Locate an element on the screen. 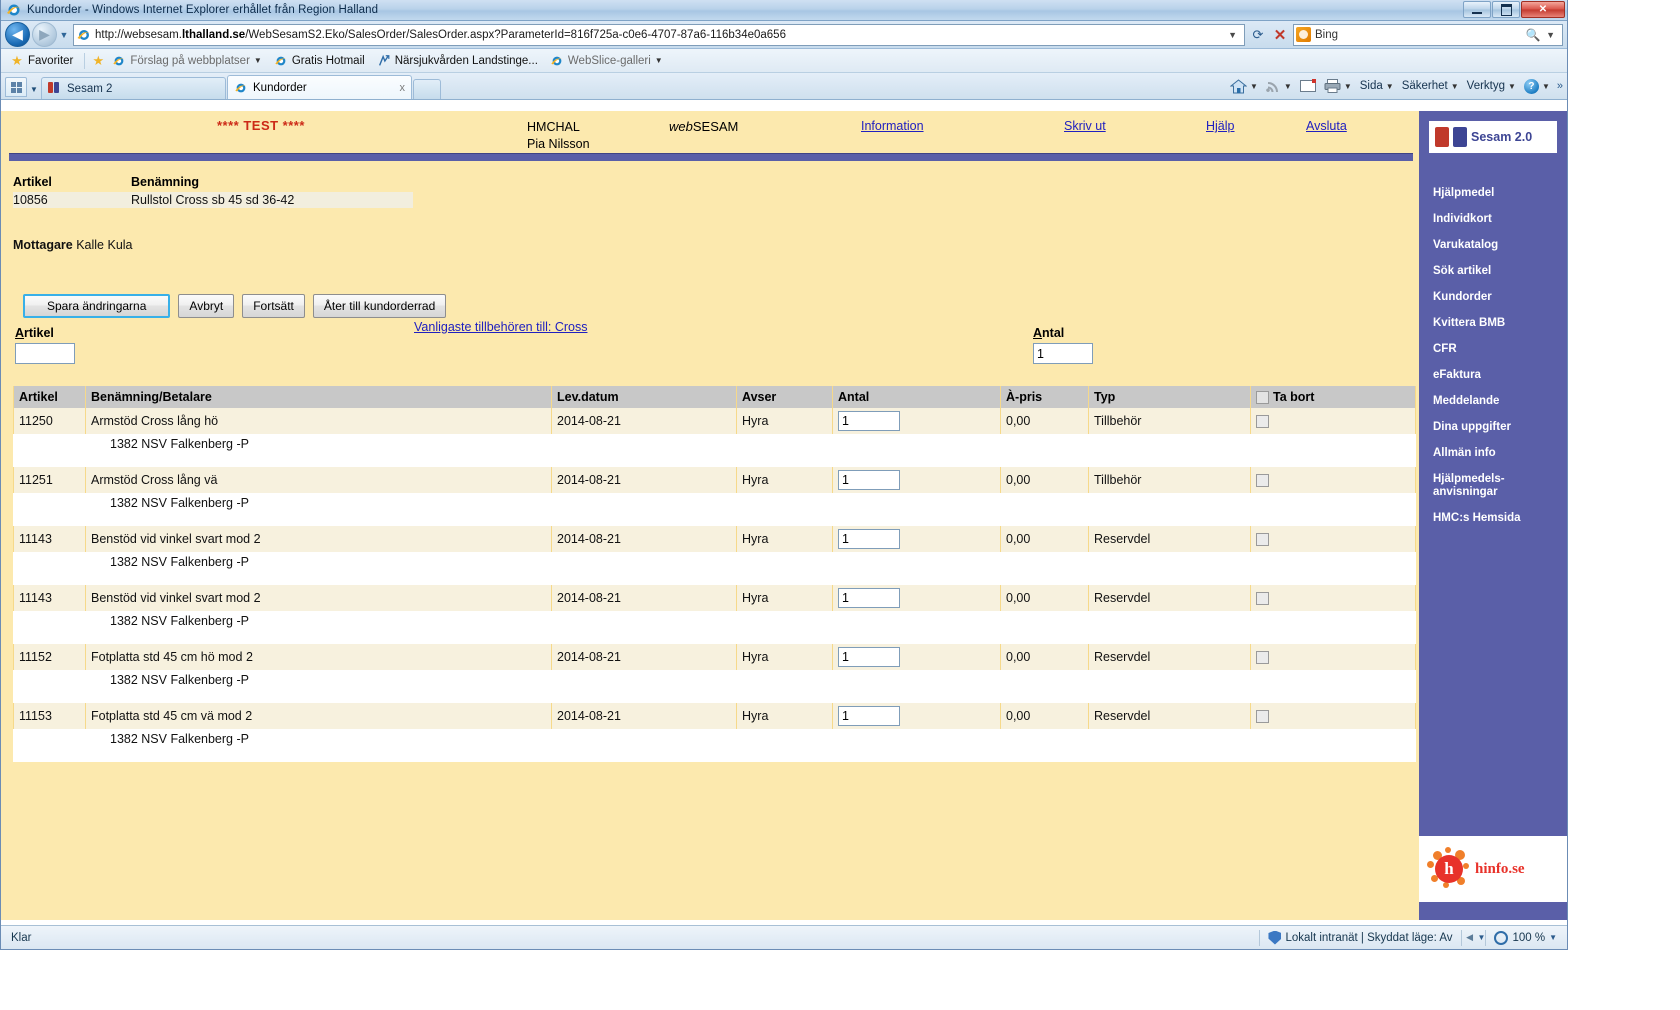  link-skriv-ut: Skriv ut is located at coordinates (1085, 126).